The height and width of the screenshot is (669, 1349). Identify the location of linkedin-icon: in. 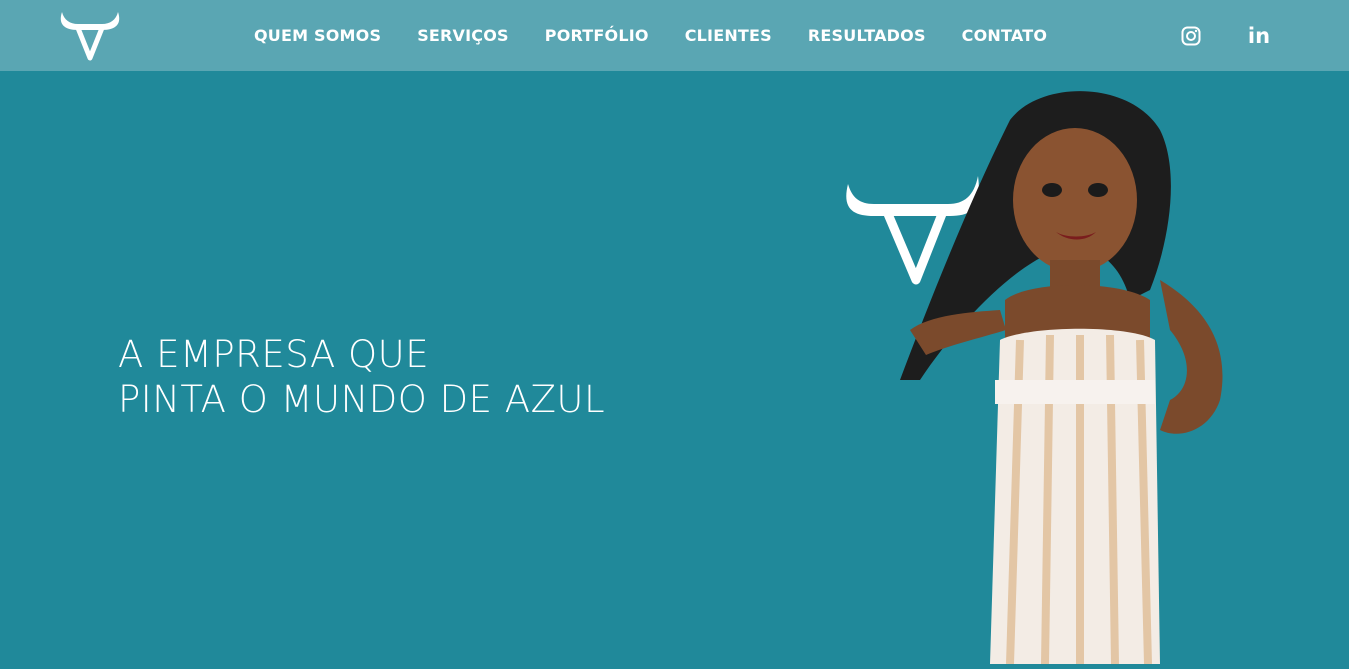
(1259, 35).